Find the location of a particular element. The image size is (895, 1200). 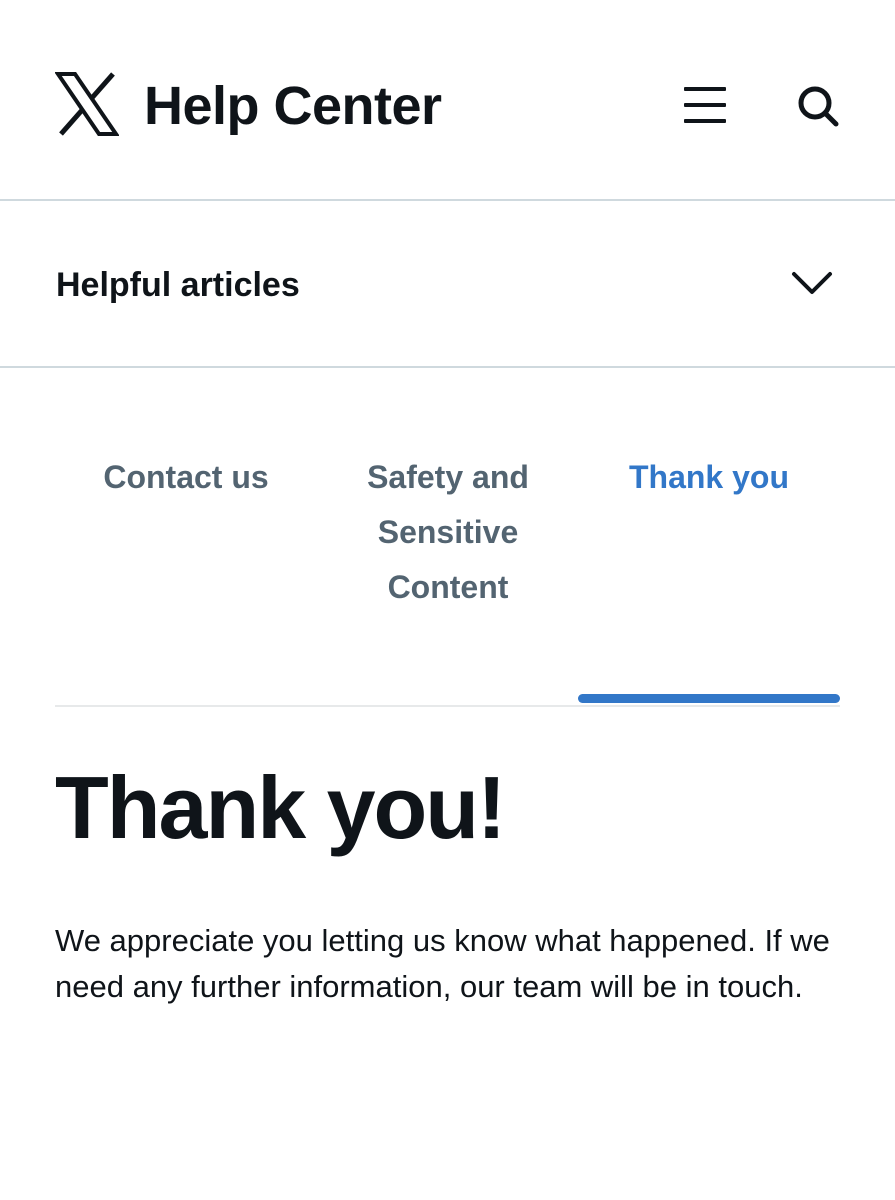

tab-thank-you: Thank you is located at coordinates (709, 477).